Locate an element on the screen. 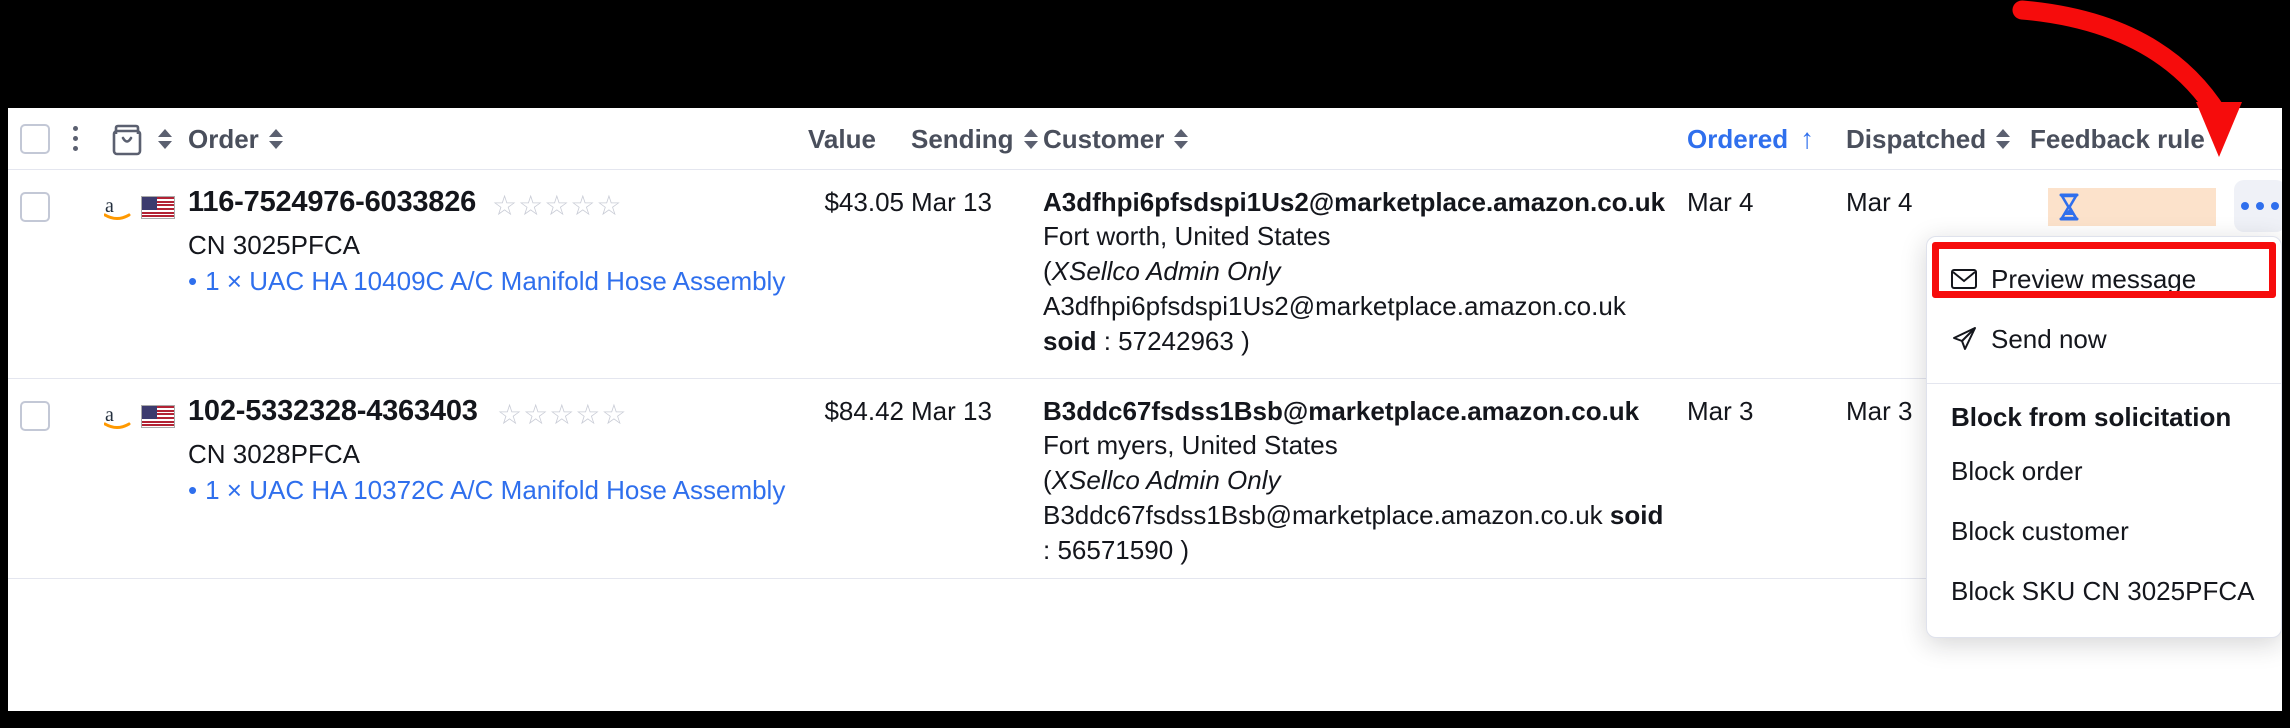 Image resolution: width=2290 pixels, height=728 pixels. column-header-feedback-rule-label: Feedback rule is located at coordinates (2117, 138).